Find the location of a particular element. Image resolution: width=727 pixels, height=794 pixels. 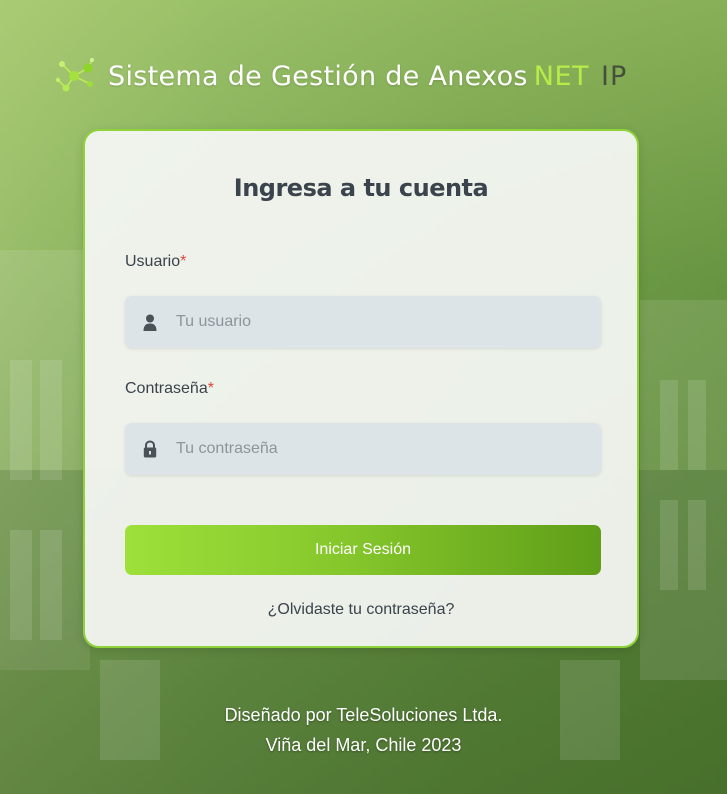

lock-icon is located at coordinates (150, 449).